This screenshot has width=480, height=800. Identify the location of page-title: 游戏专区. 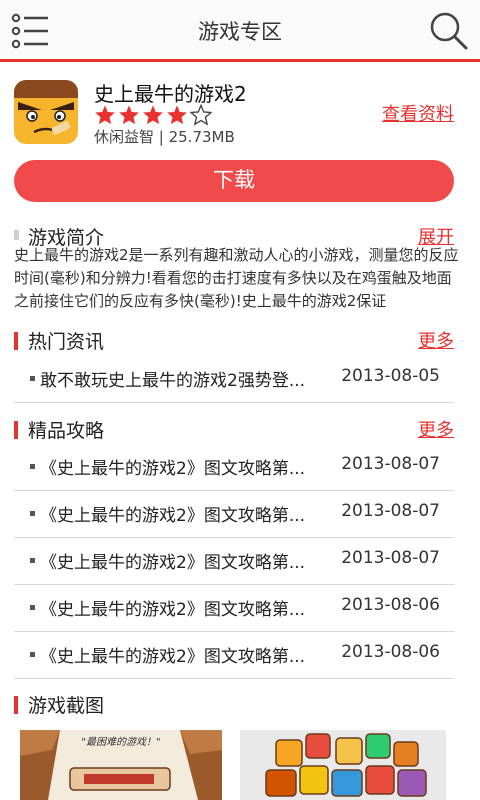
(240, 32).